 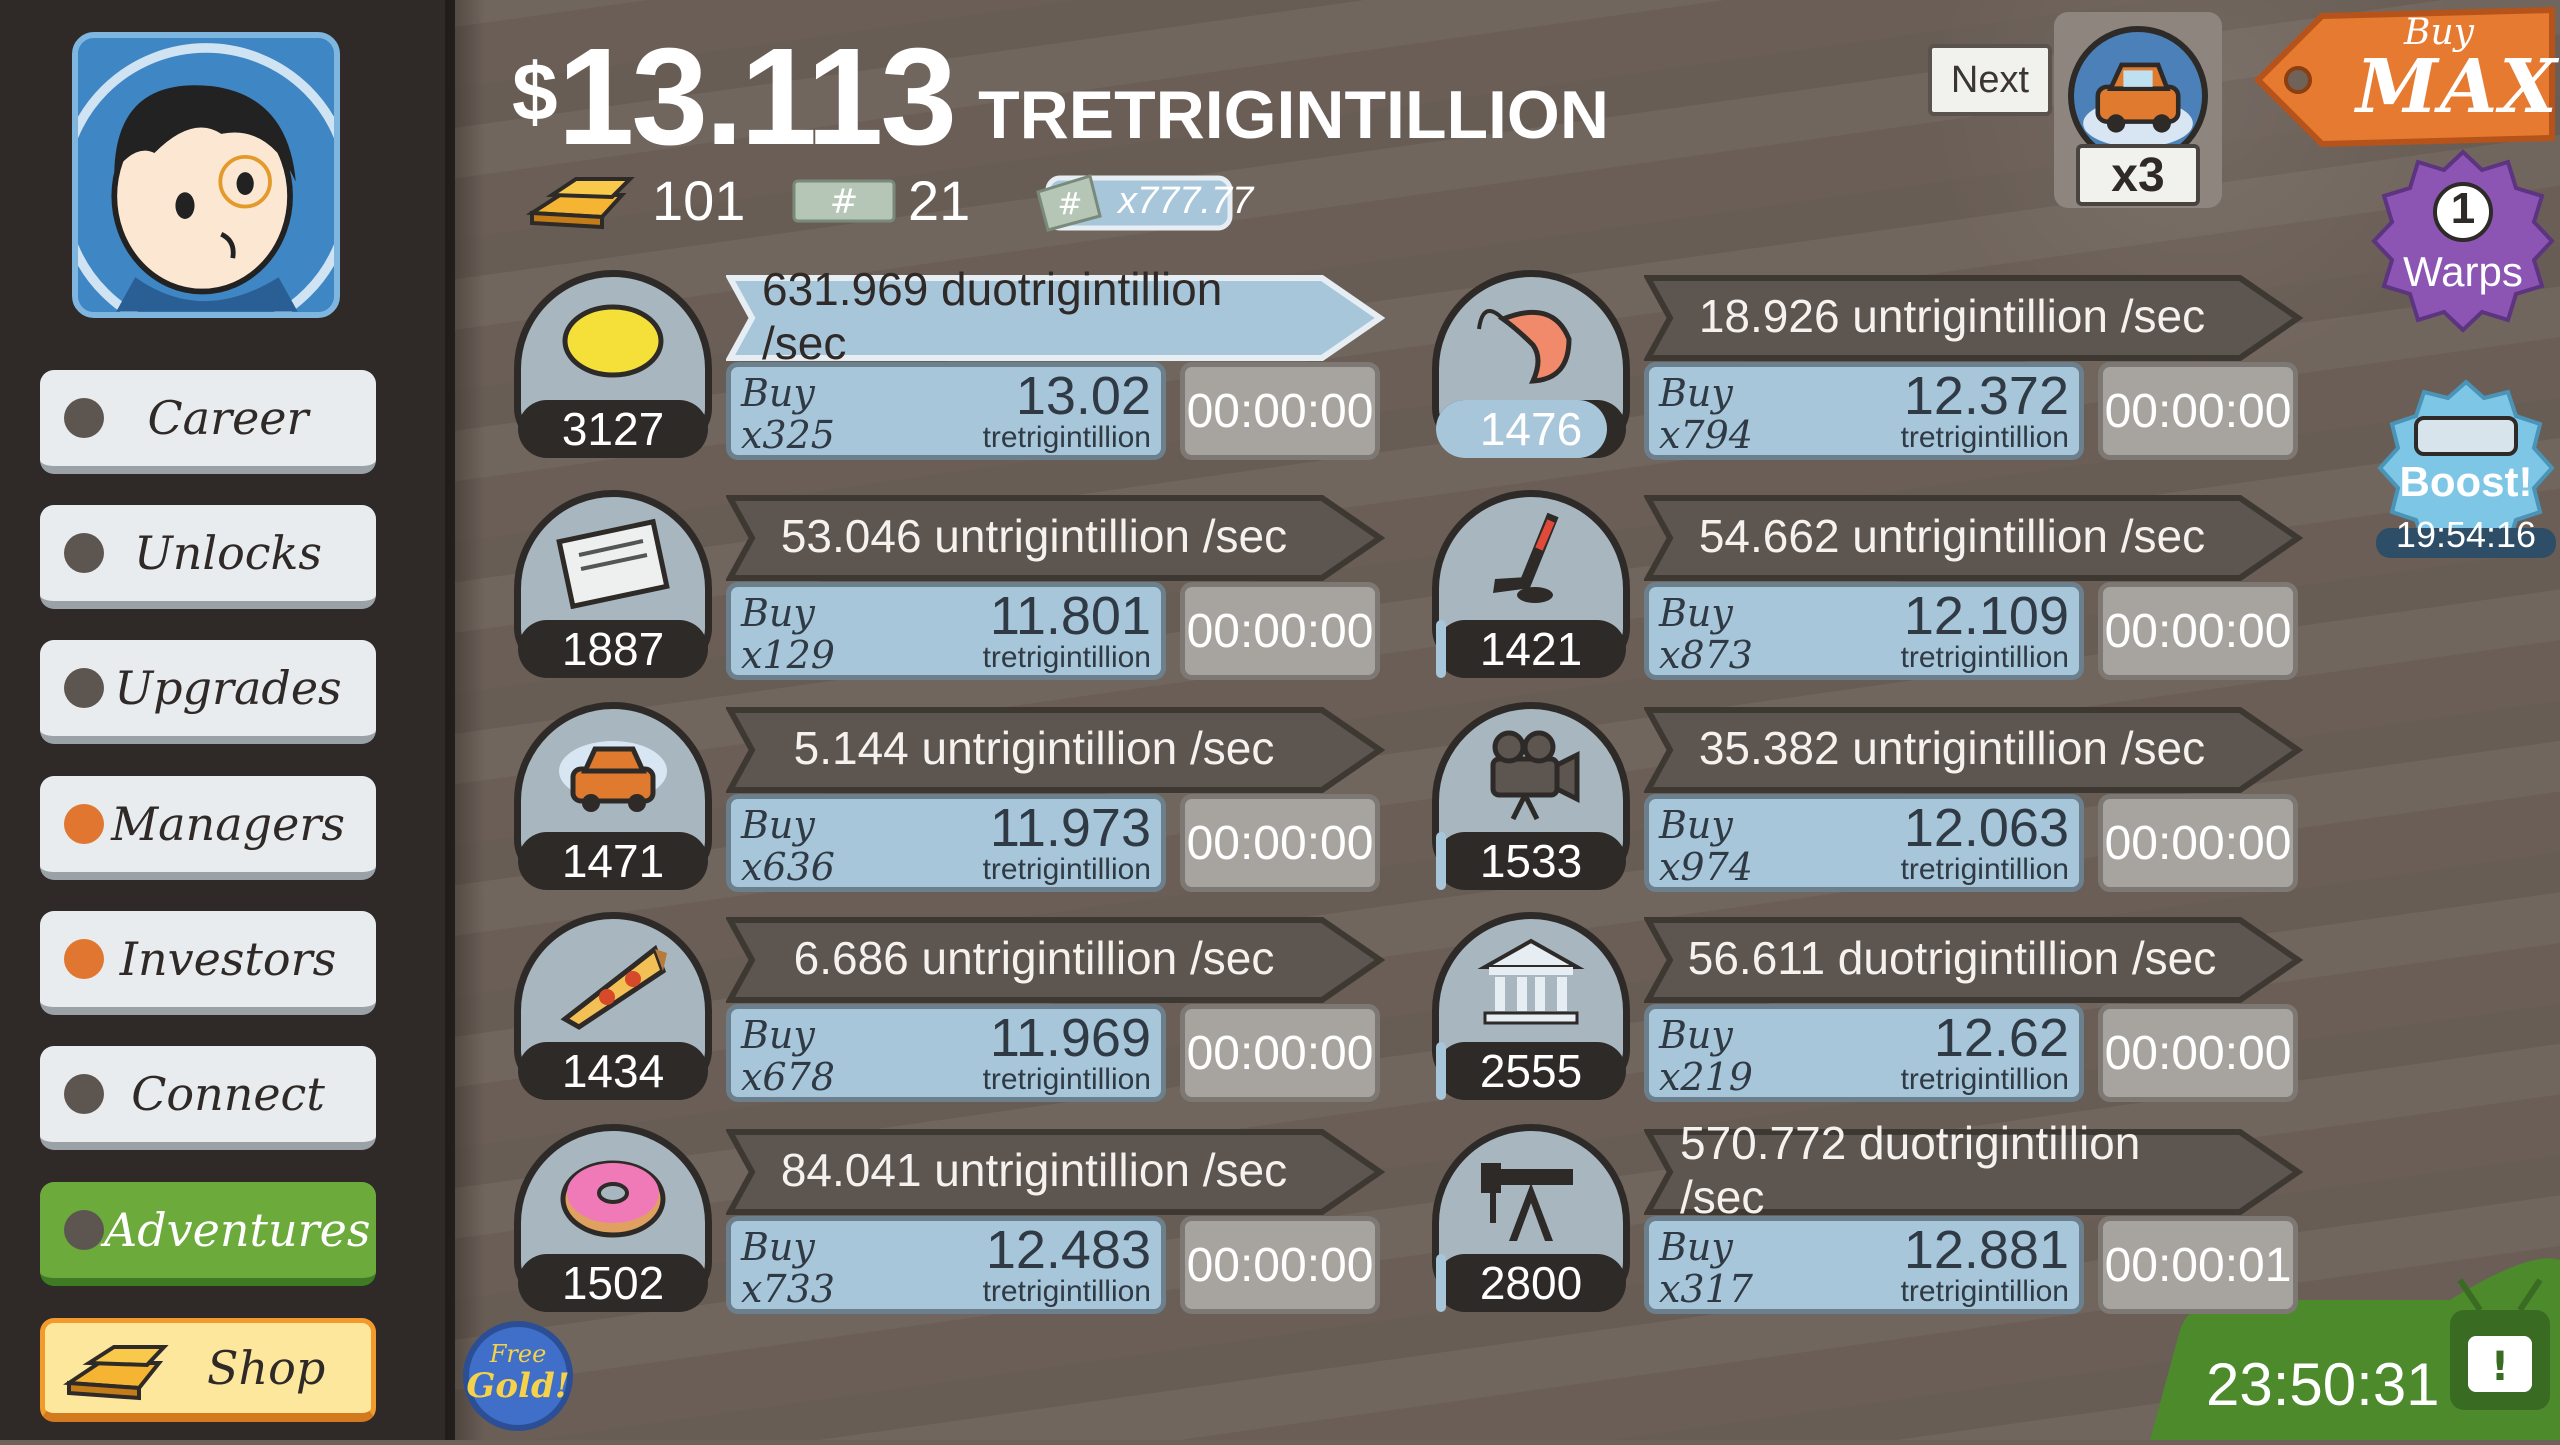 What do you see at coordinates (1531, 649) in the screenshot?
I see `owned-count-label: 1421` at bounding box center [1531, 649].